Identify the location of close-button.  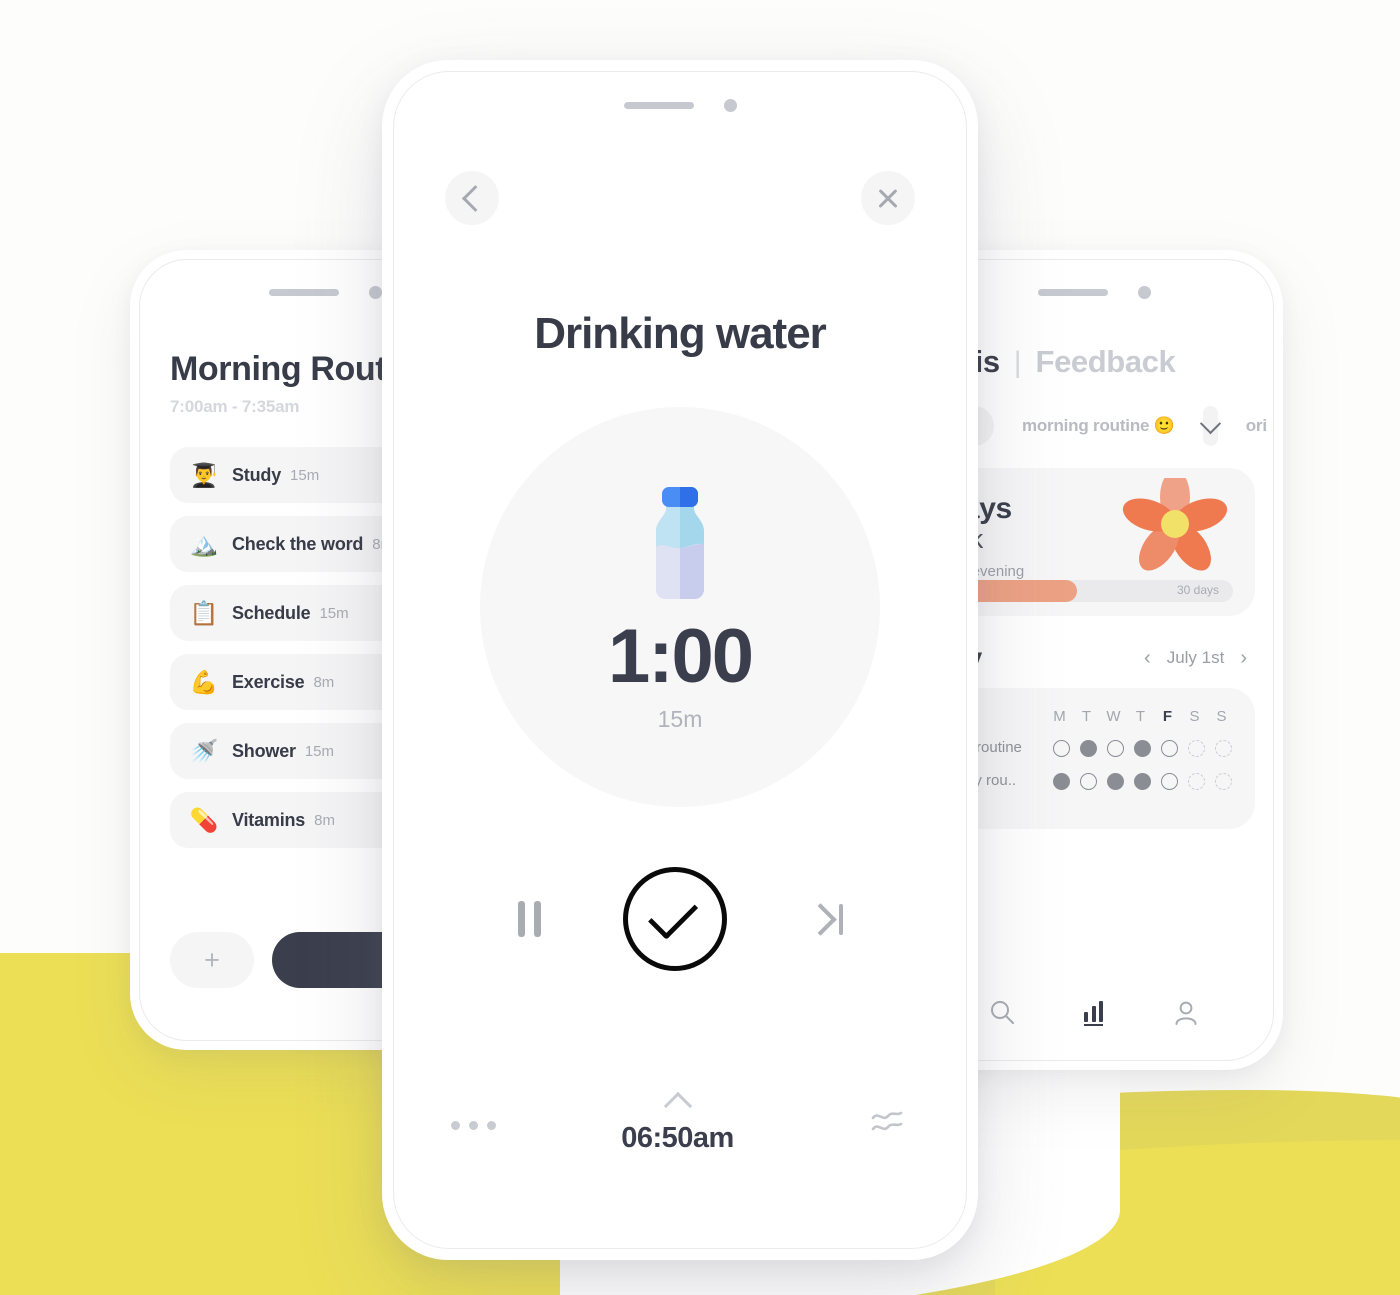
(888, 198).